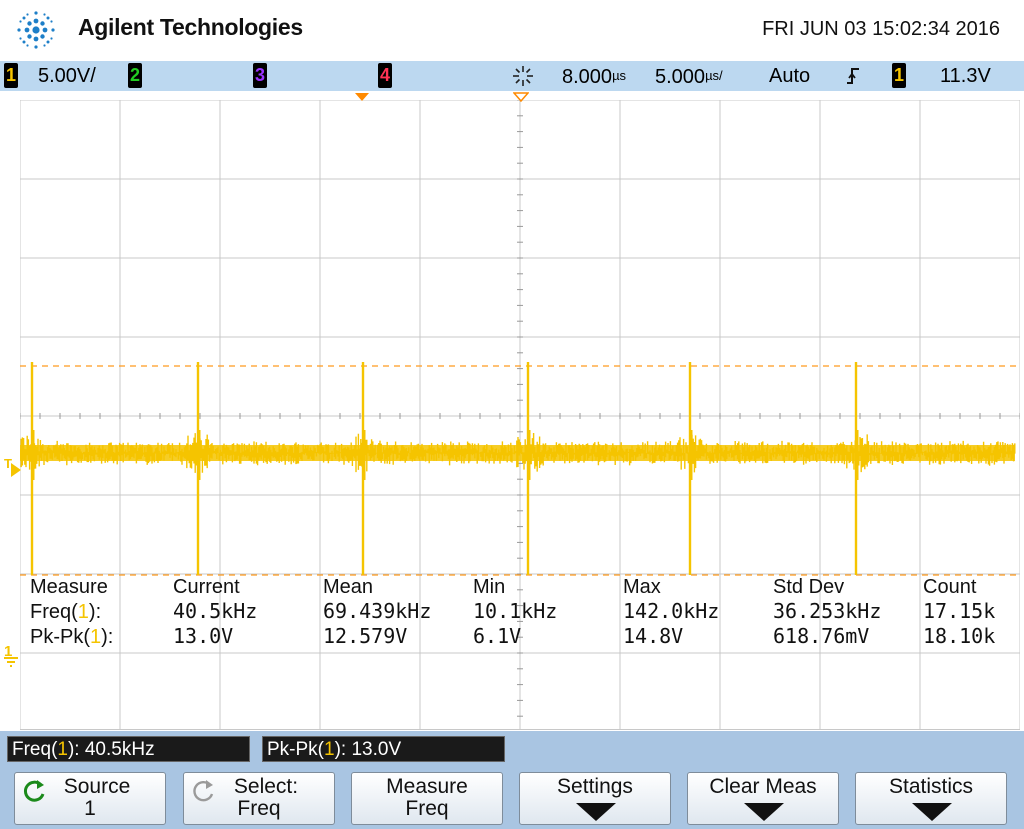 The height and width of the screenshot is (829, 1024). Describe the element at coordinates (36, 30) in the screenshot. I see `agilent-spark-logo-icon` at that location.